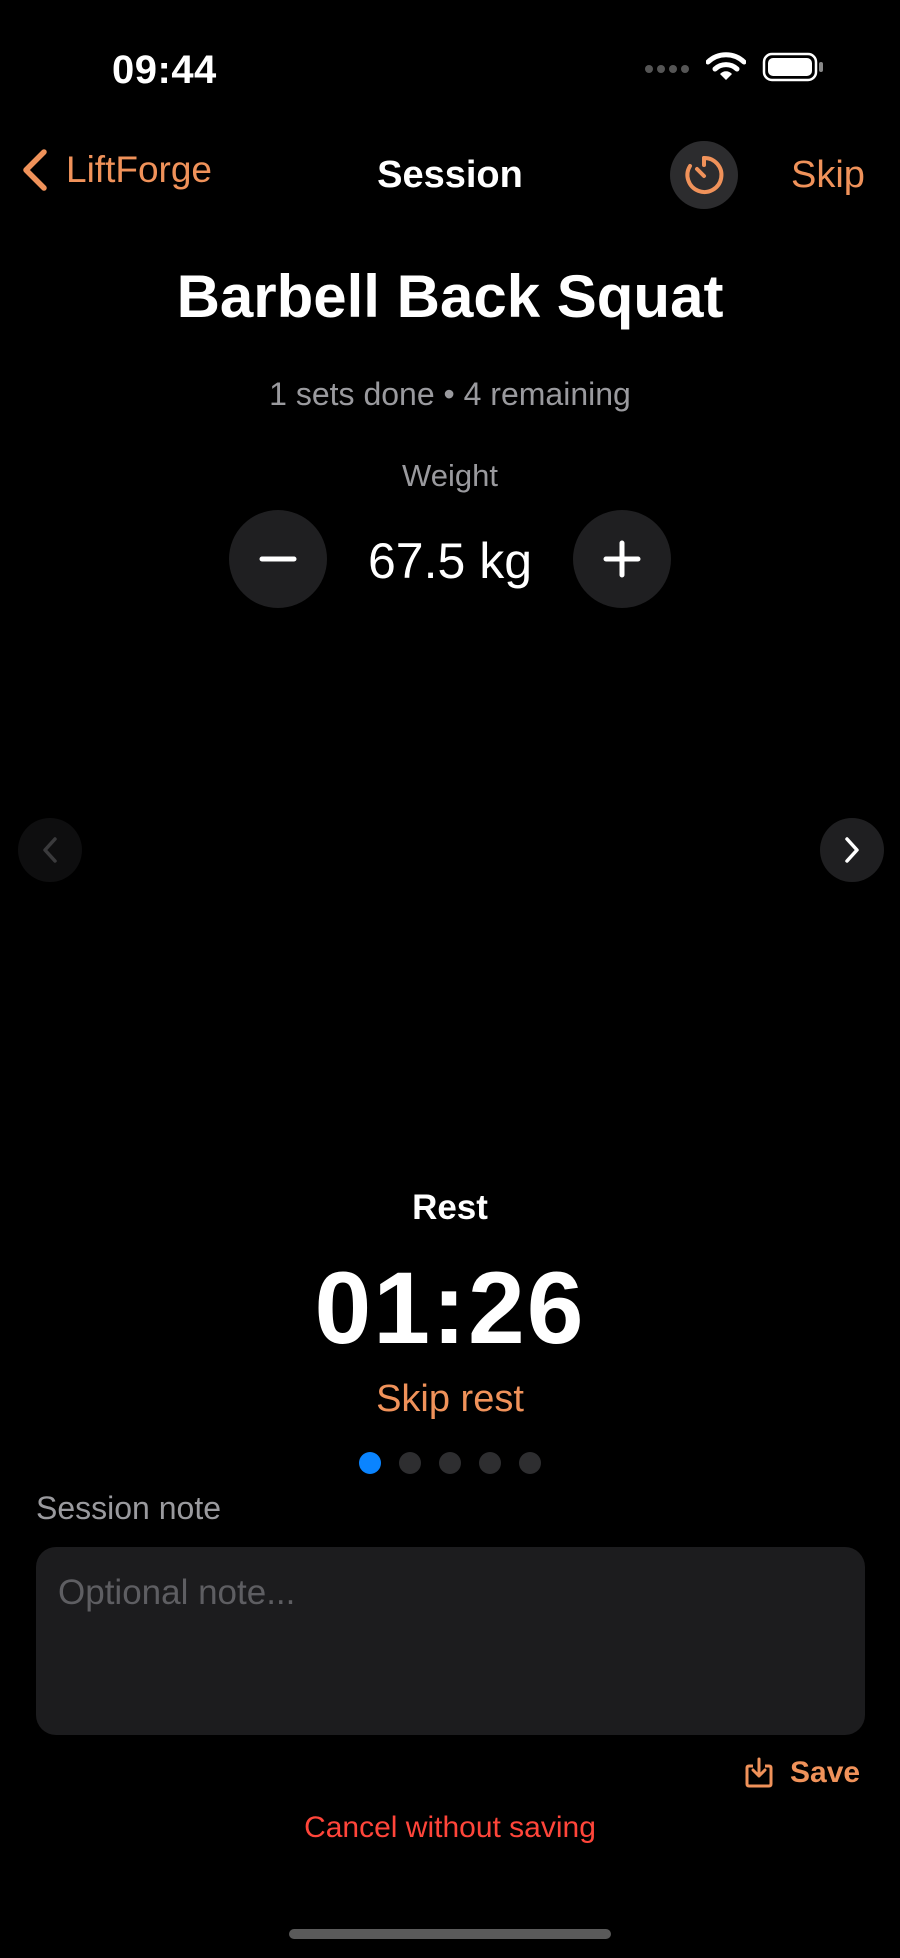 The width and height of the screenshot is (900, 1958). What do you see at coordinates (450, 1308) in the screenshot?
I see `rest-countdown: 01:26` at bounding box center [450, 1308].